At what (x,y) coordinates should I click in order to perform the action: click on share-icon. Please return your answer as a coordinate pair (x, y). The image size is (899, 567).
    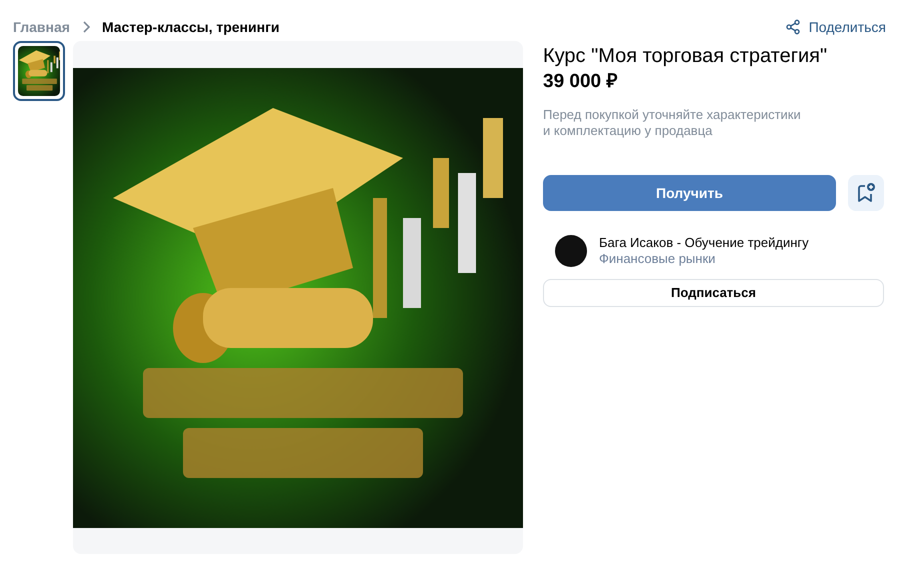
    Looking at the image, I should click on (792, 27).